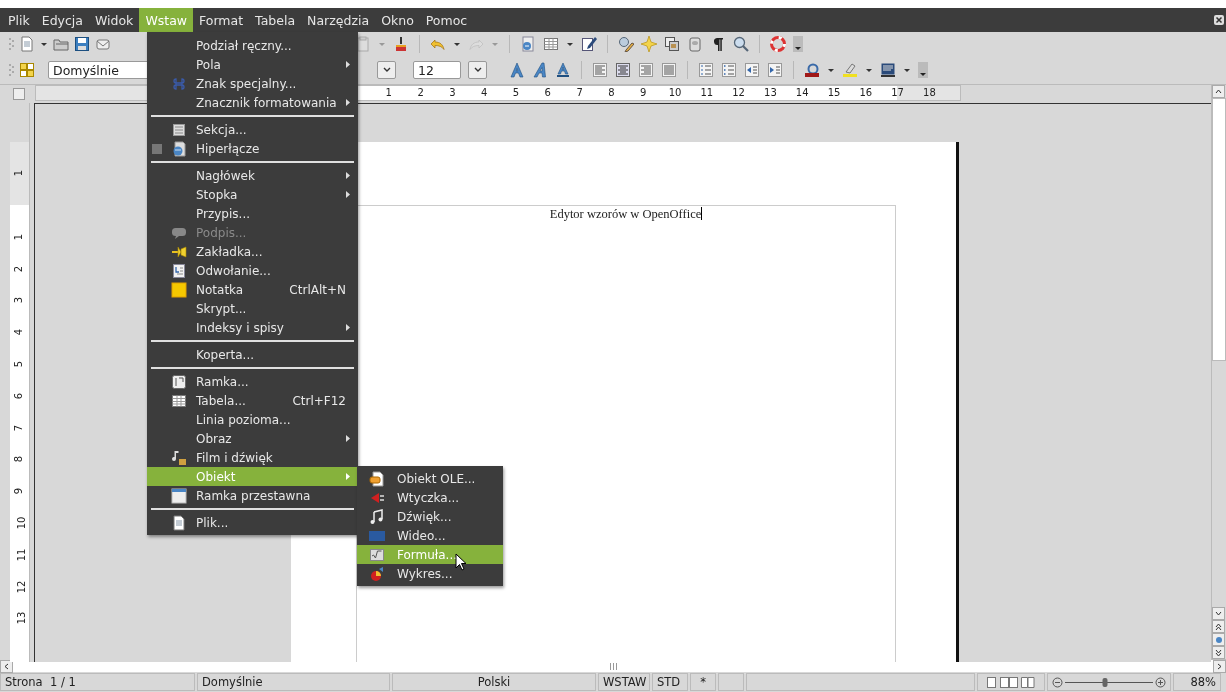 This screenshot has height=692, width=1226. What do you see at coordinates (252, 194) in the screenshot?
I see `menu-item: Stopka` at bounding box center [252, 194].